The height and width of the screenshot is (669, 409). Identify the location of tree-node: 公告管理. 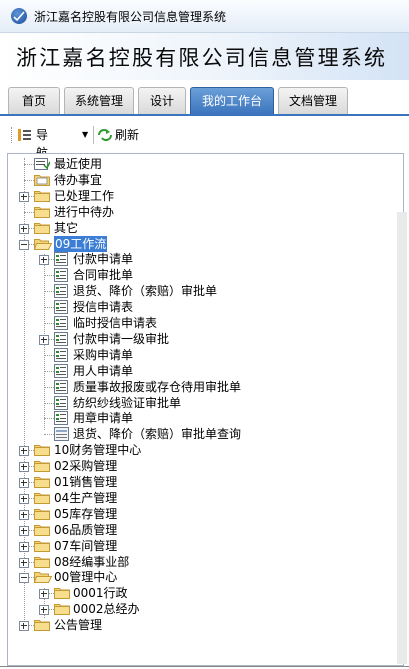
(203, 625).